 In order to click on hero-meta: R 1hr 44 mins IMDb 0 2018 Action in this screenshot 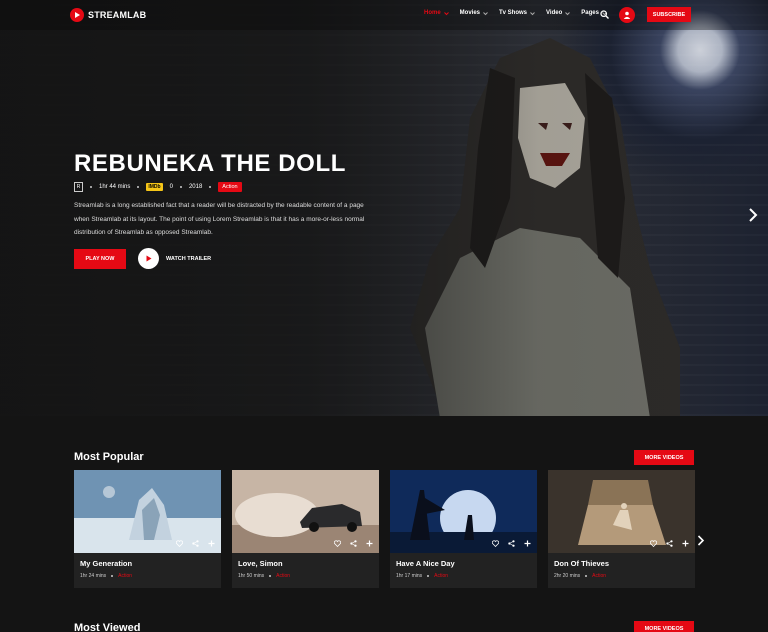, I will do `click(158, 187)`.